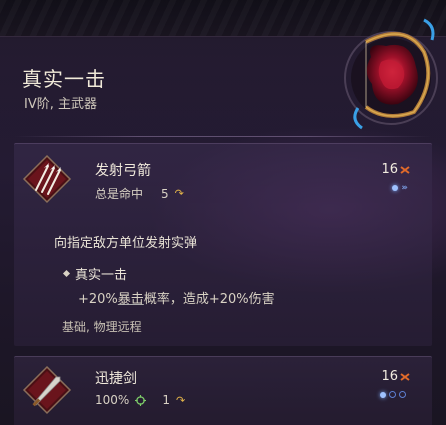 This screenshot has width=446, height=425. Describe the element at coordinates (47, 179) in the screenshot. I see `arrow-volley-icon` at that location.